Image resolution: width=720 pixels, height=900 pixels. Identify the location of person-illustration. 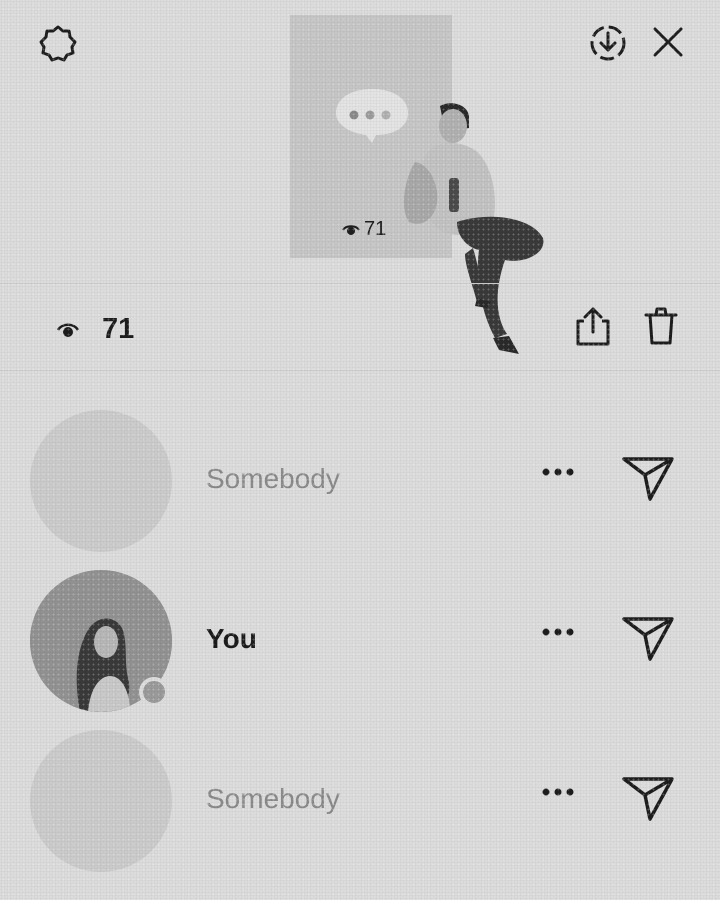
(475, 231).